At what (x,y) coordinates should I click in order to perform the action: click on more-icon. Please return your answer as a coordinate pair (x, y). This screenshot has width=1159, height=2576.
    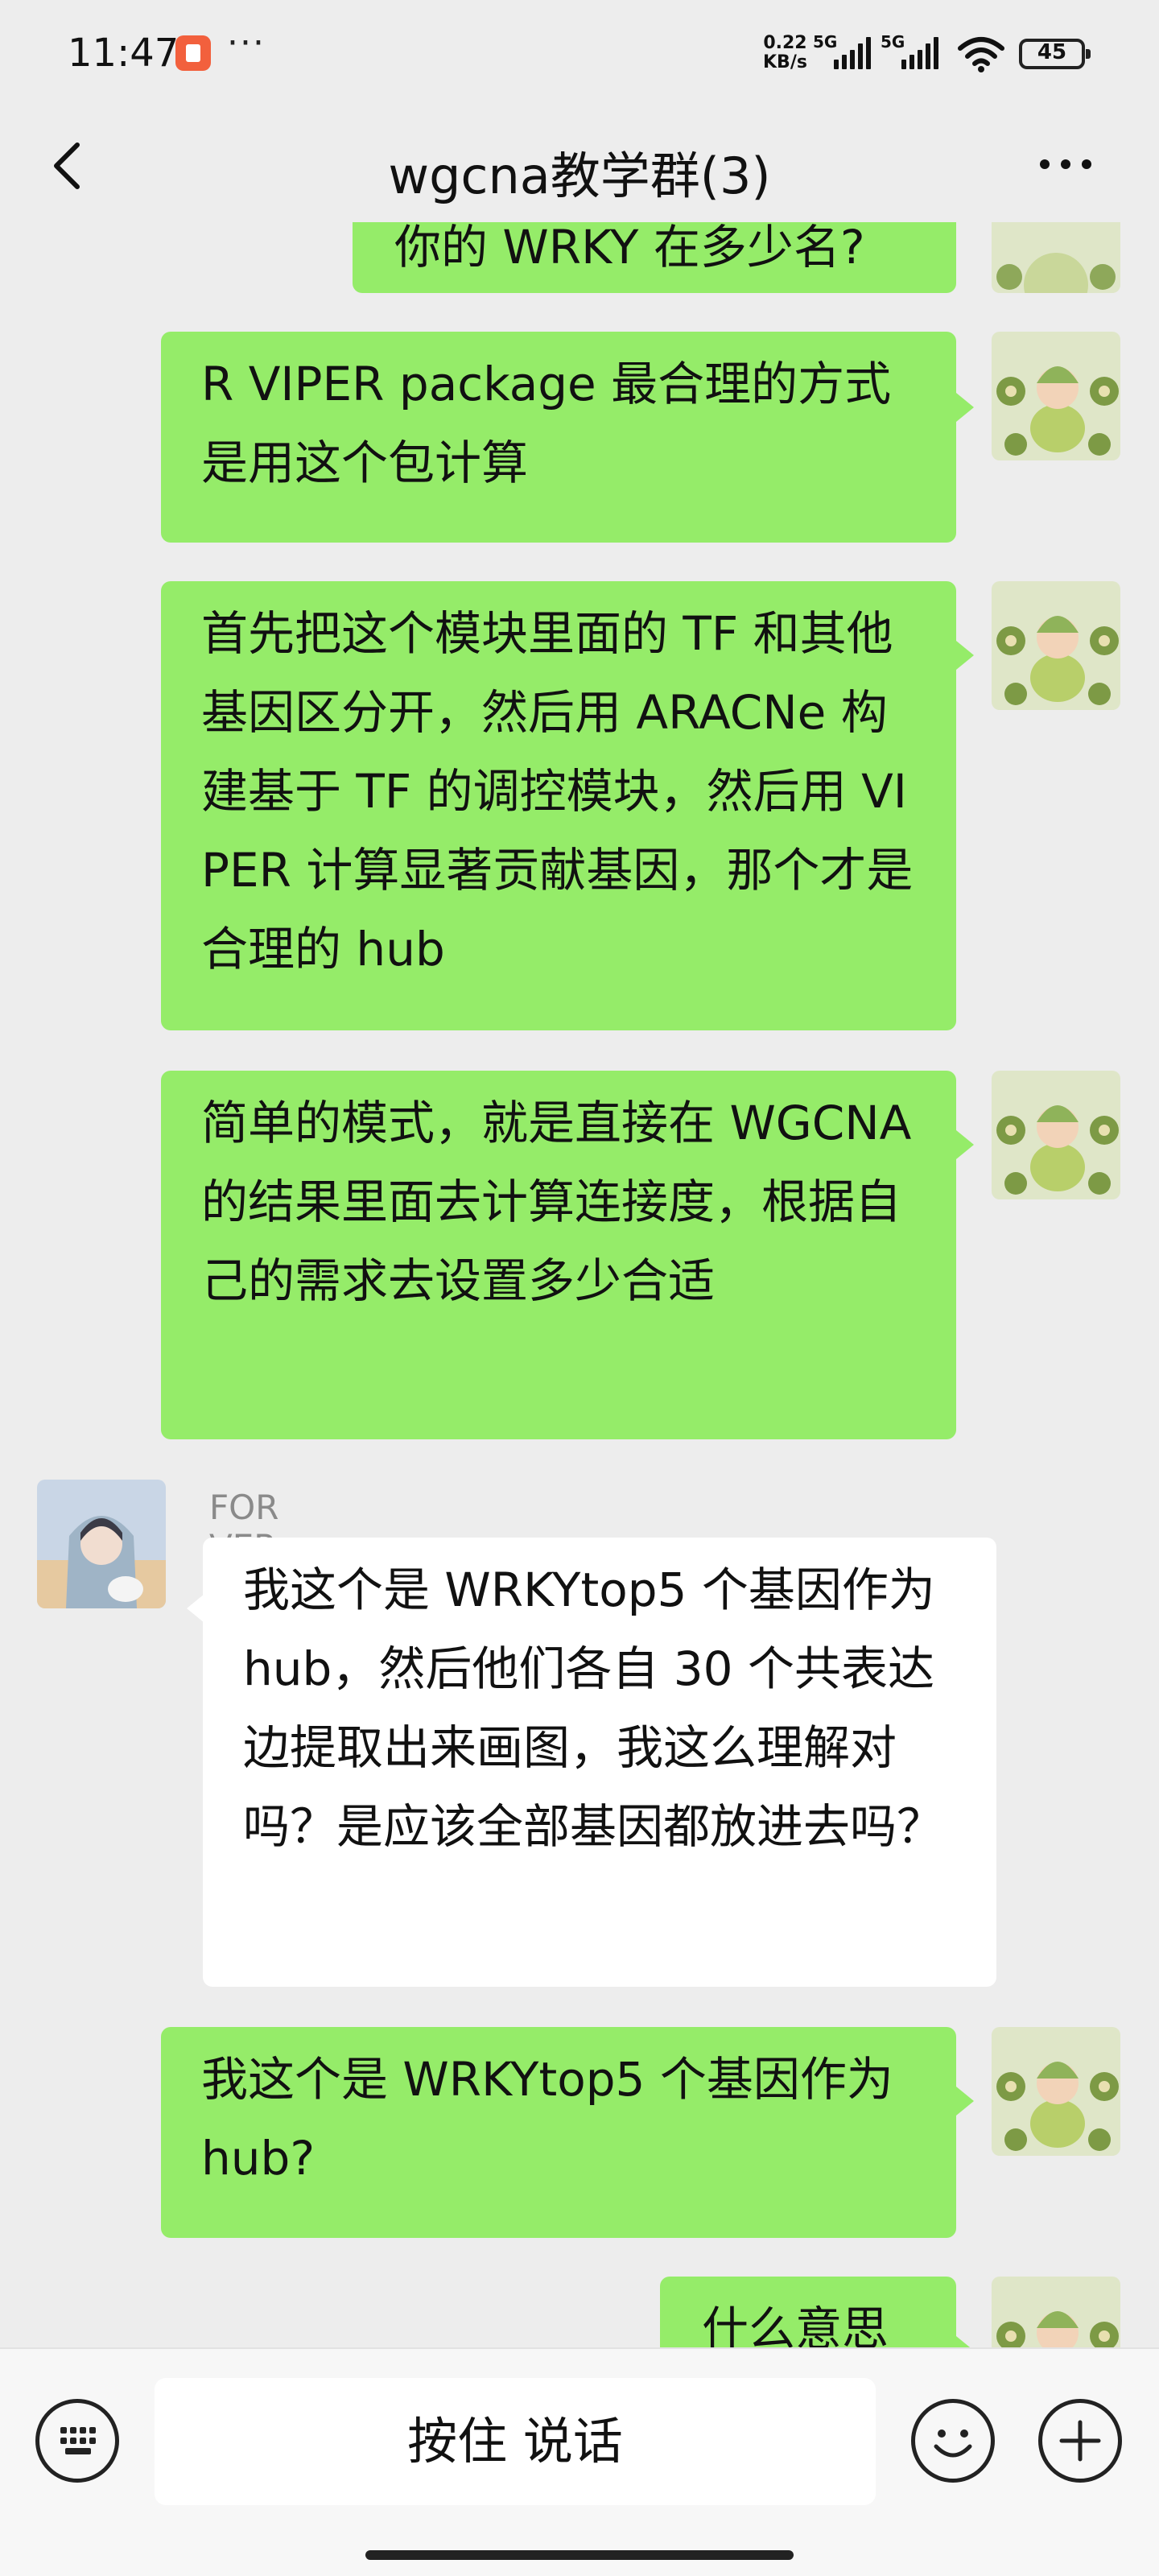
    Looking at the image, I should click on (1065, 164).